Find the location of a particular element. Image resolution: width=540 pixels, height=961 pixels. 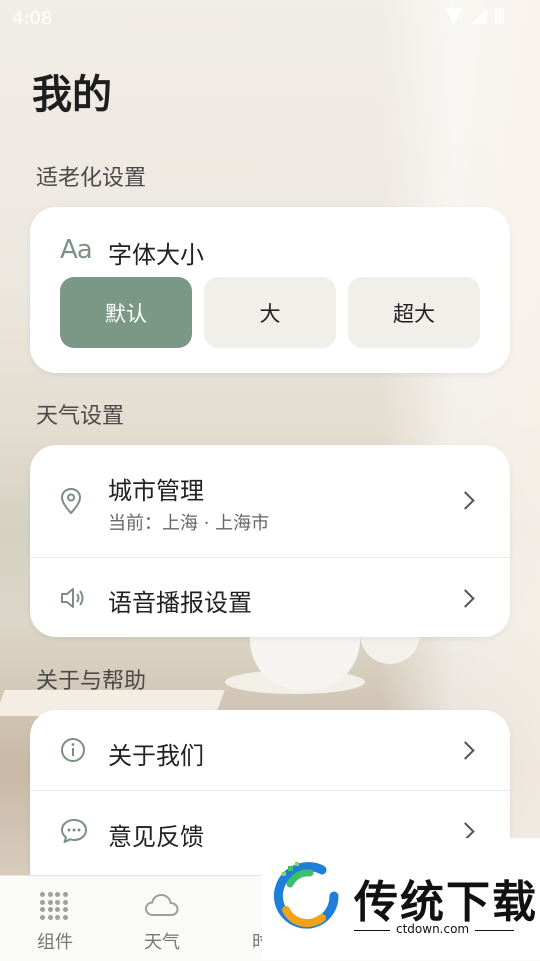

battery-icon is located at coordinates (499, 16).